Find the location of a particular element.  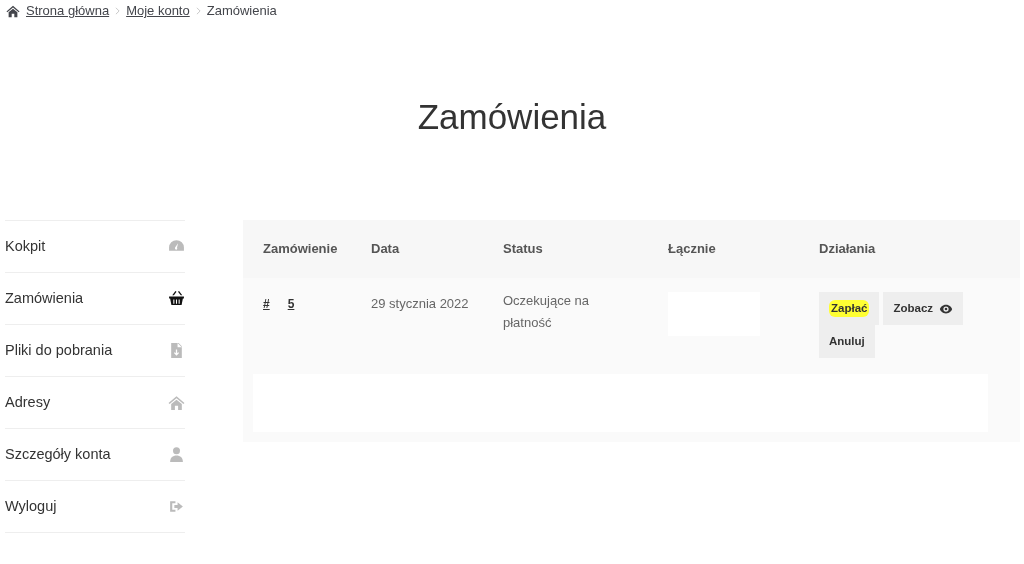

sidebar-item: Kokpit is located at coordinates (95, 247).